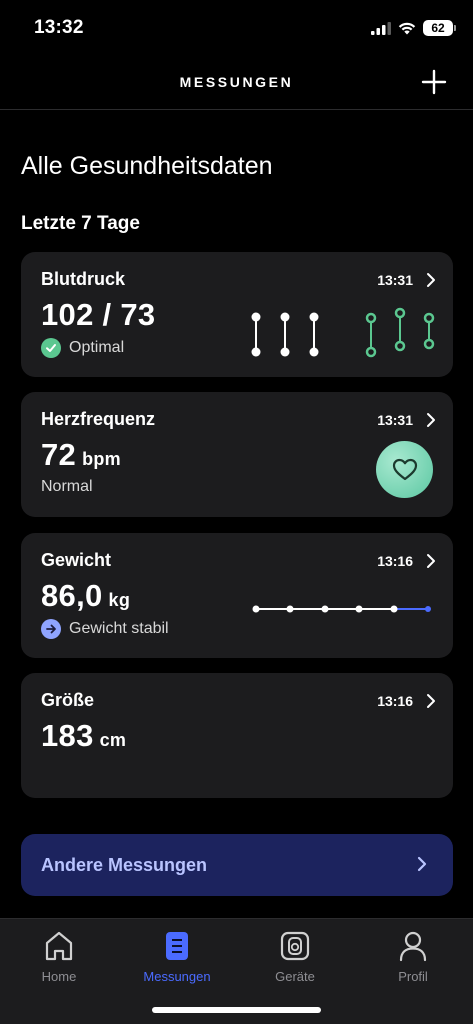 This screenshot has height=1024, width=473. I want to click on tab-label: Profil, so click(413, 976).